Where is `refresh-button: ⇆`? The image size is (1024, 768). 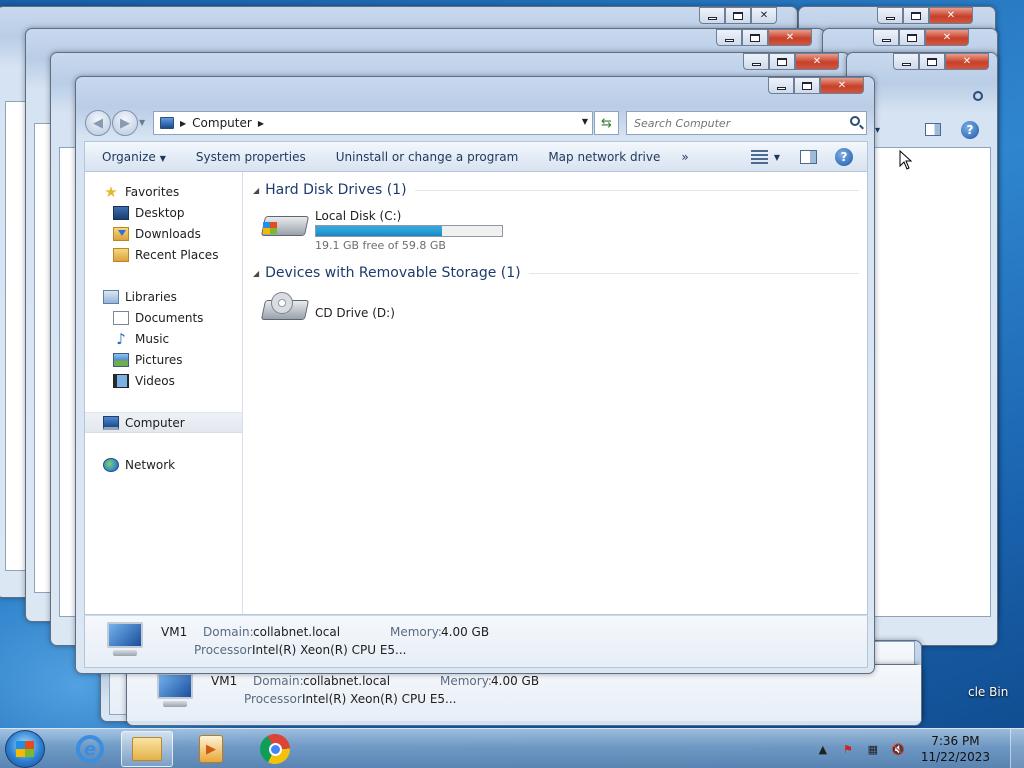
refresh-button: ⇆ is located at coordinates (606, 123).